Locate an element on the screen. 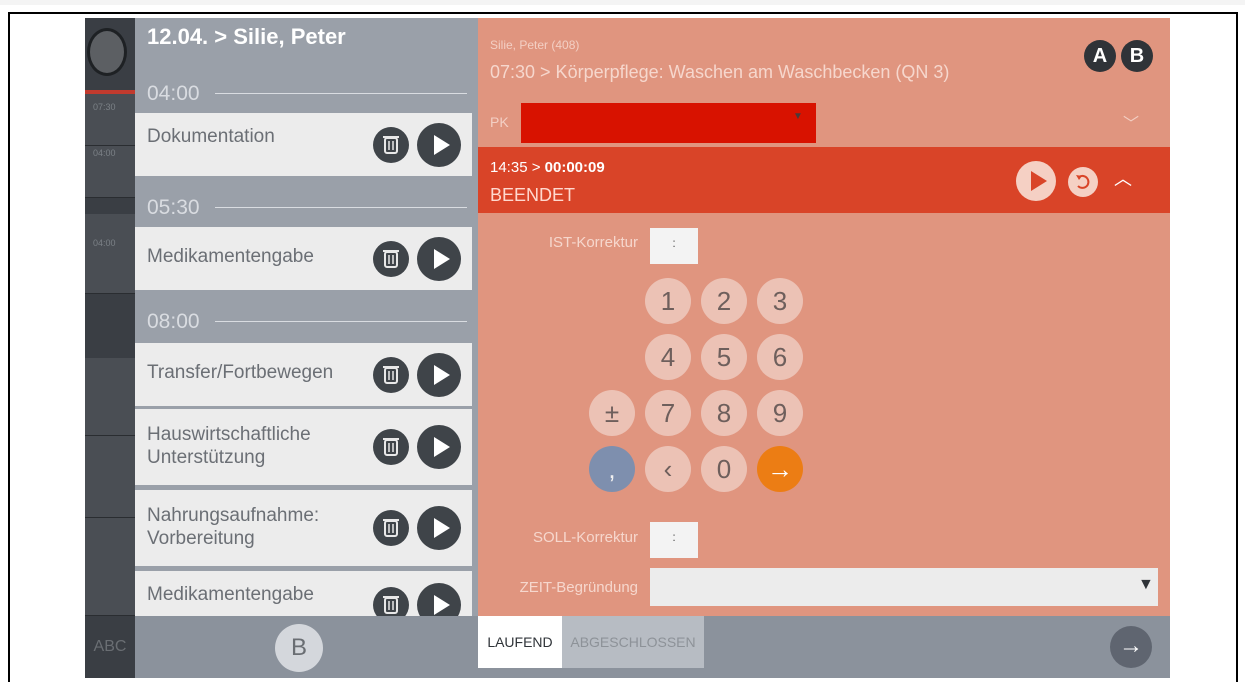 The width and height of the screenshot is (1245, 682). task-card: Transfer/Fortbewegen is located at coordinates (303, 374).